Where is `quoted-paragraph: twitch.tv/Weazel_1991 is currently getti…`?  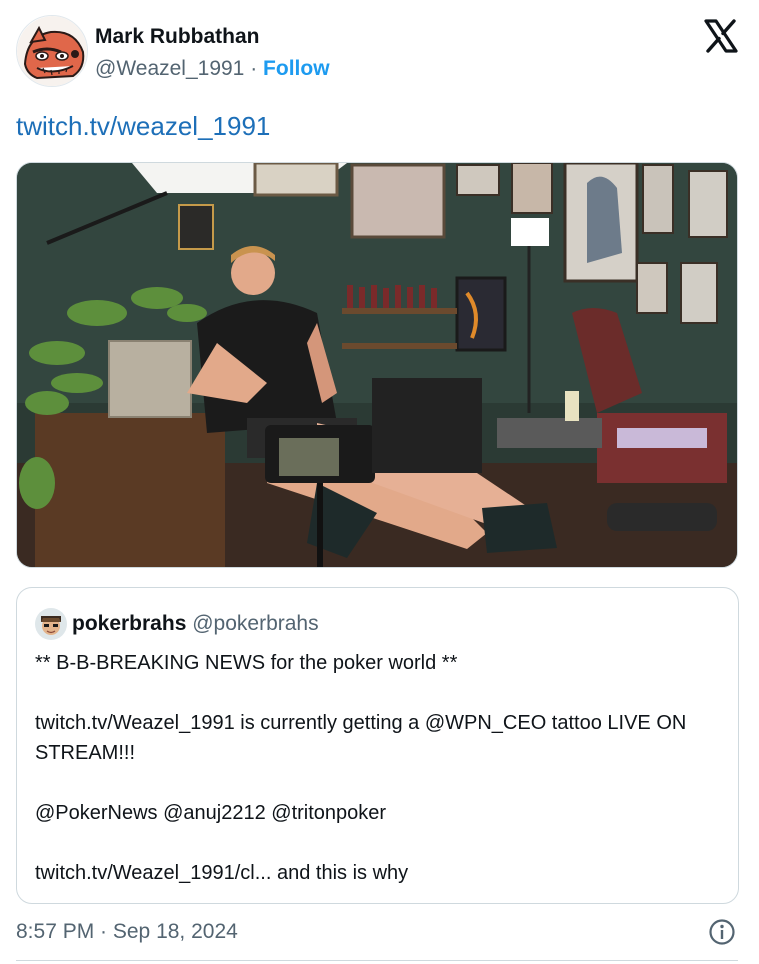 quoted-paragraph: twitch.tv/Weazel_1991 is currently getti… is located at coordinates (361, 738).